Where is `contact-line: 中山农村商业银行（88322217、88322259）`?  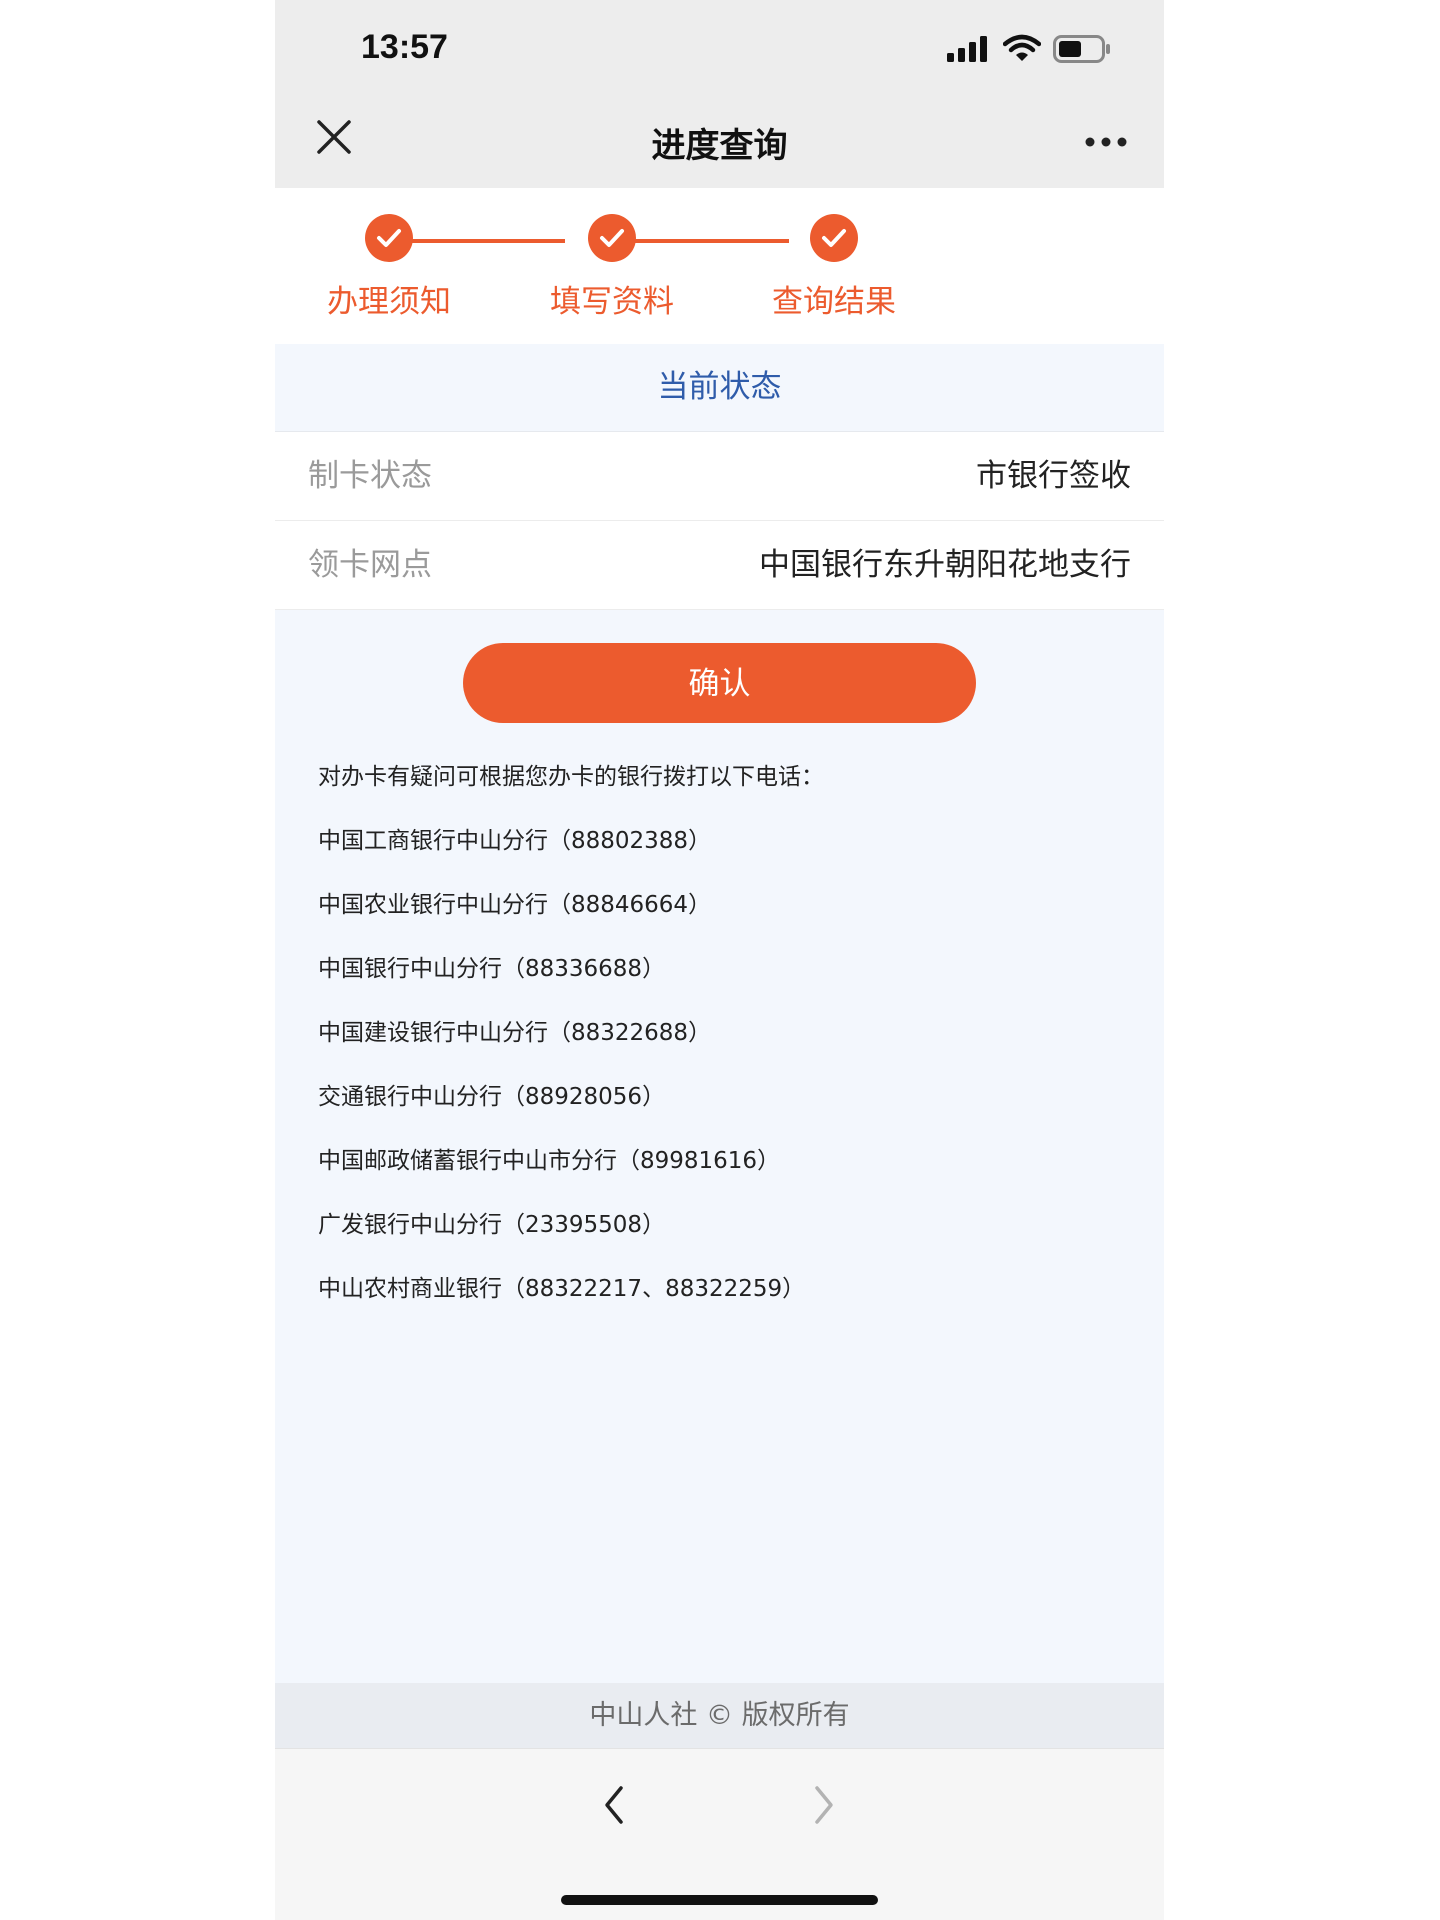 contact-line: 中山农村商业银行（88322217、88322259） is located at coordinates (562, 1289).